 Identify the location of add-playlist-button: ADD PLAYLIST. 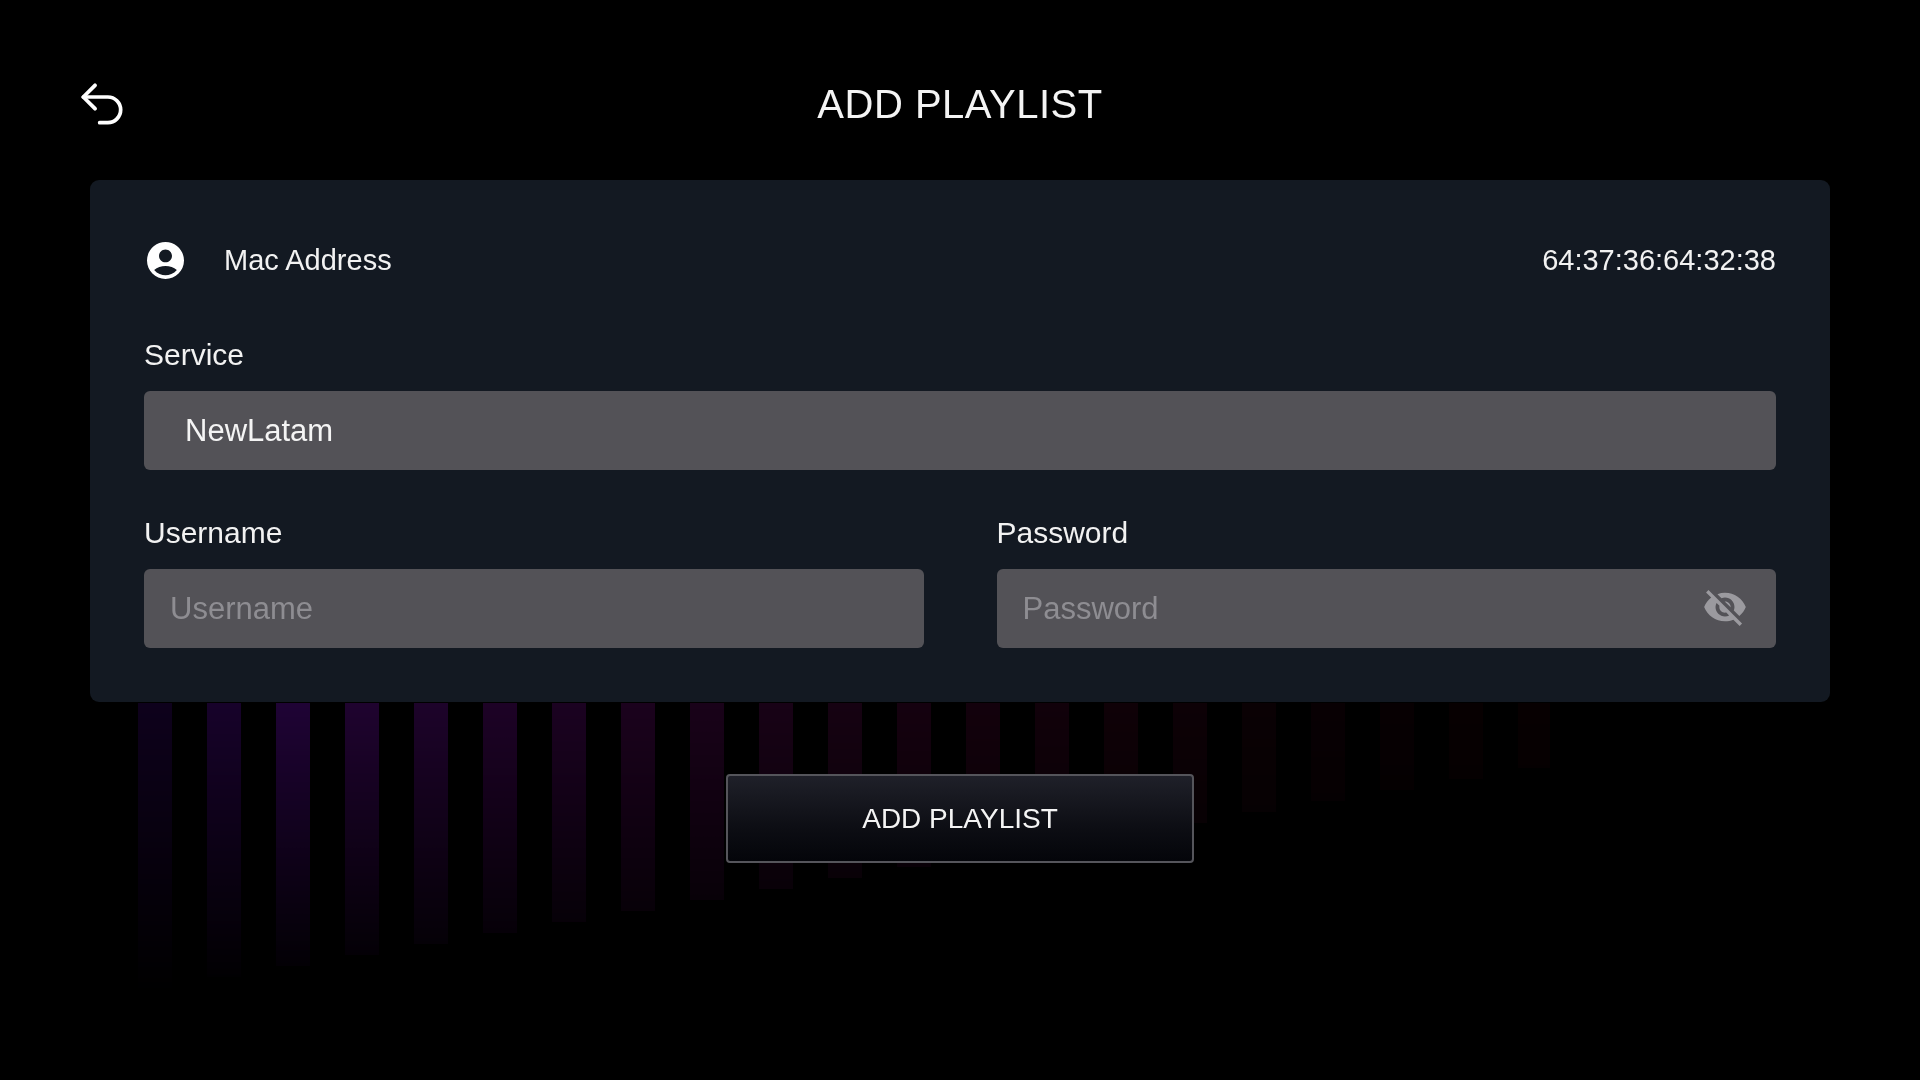
(960, 818).